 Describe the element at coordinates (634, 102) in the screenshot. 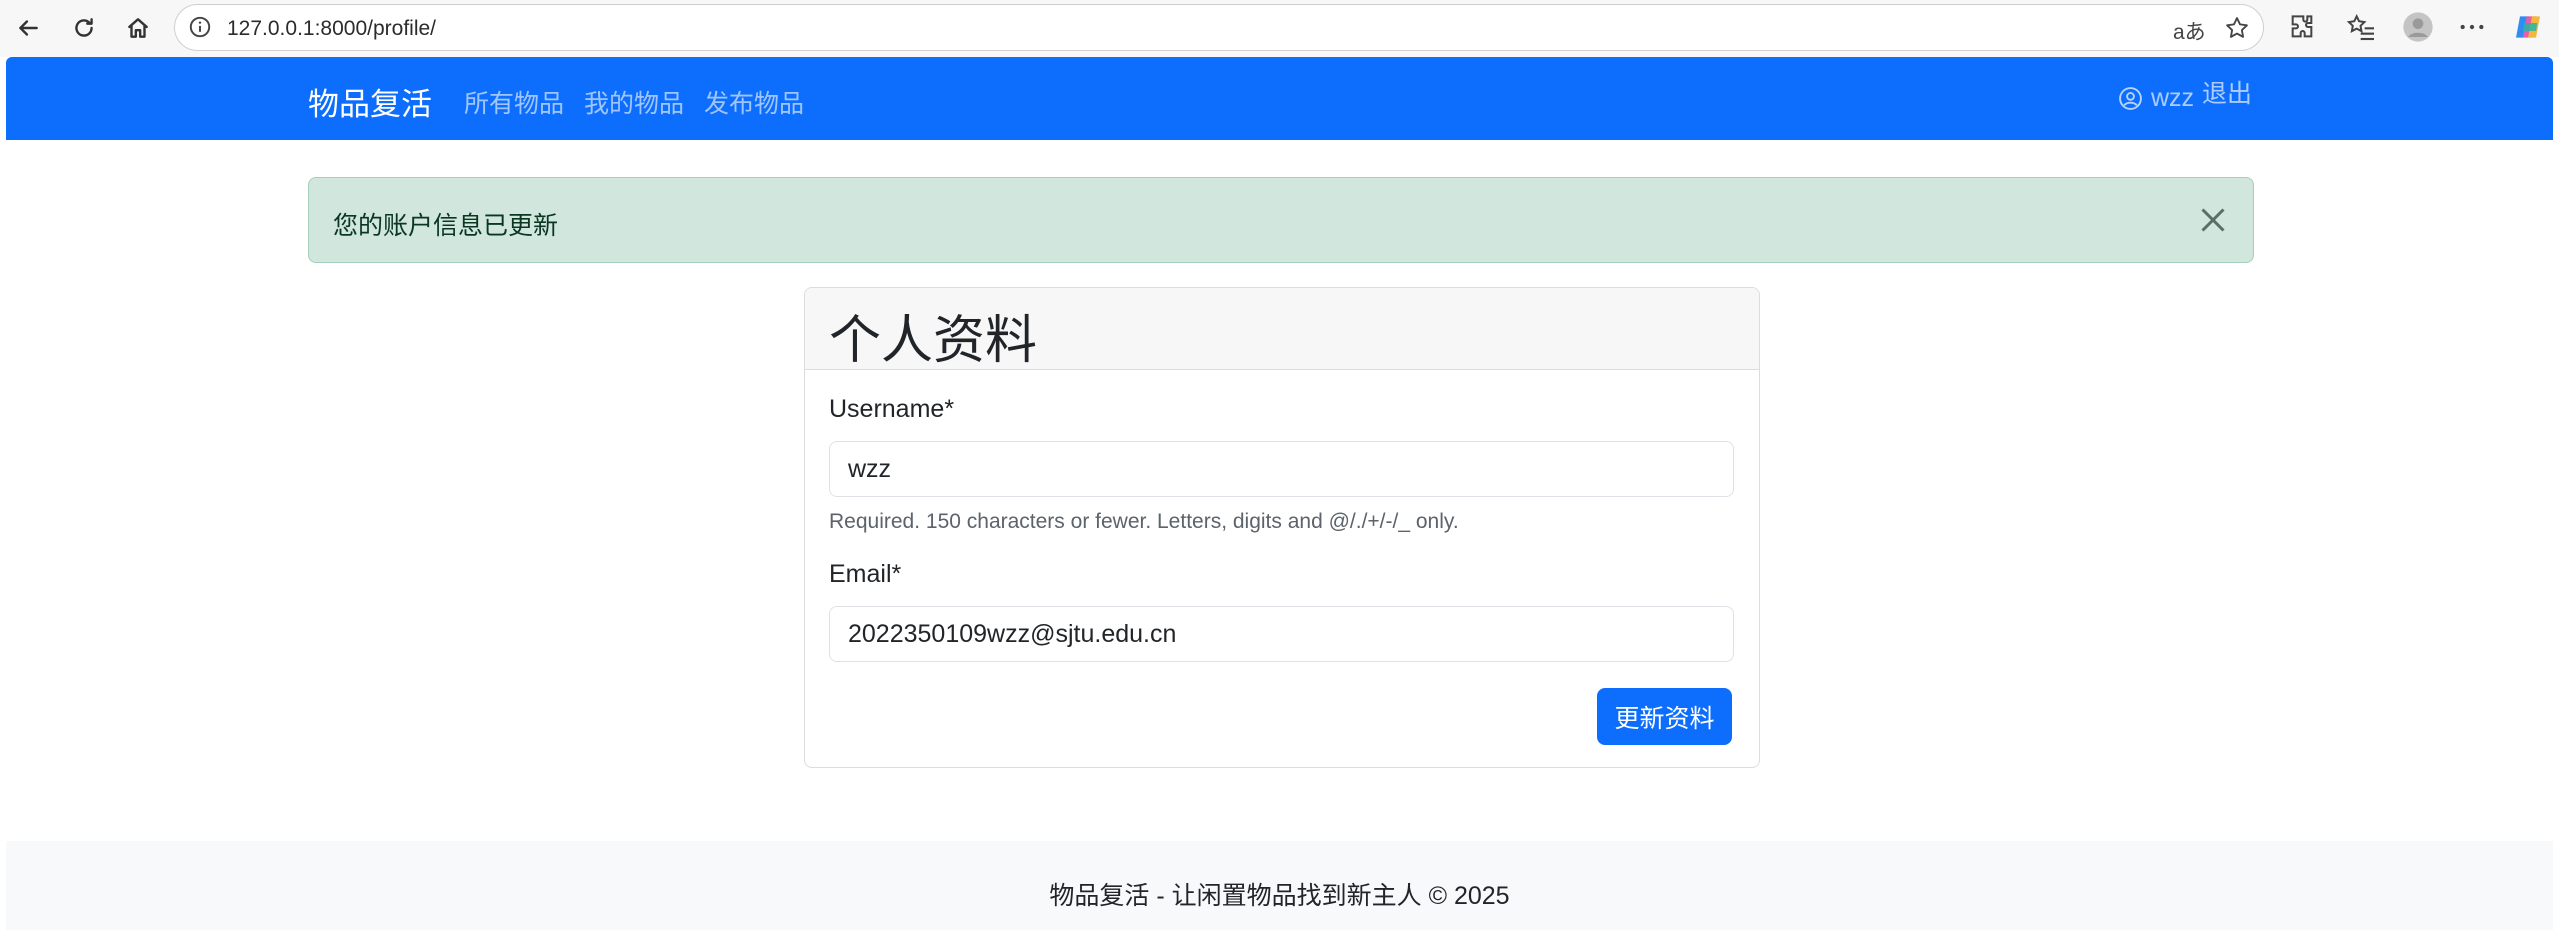

I see `nav-link-my-items: 我的物品` at that location.